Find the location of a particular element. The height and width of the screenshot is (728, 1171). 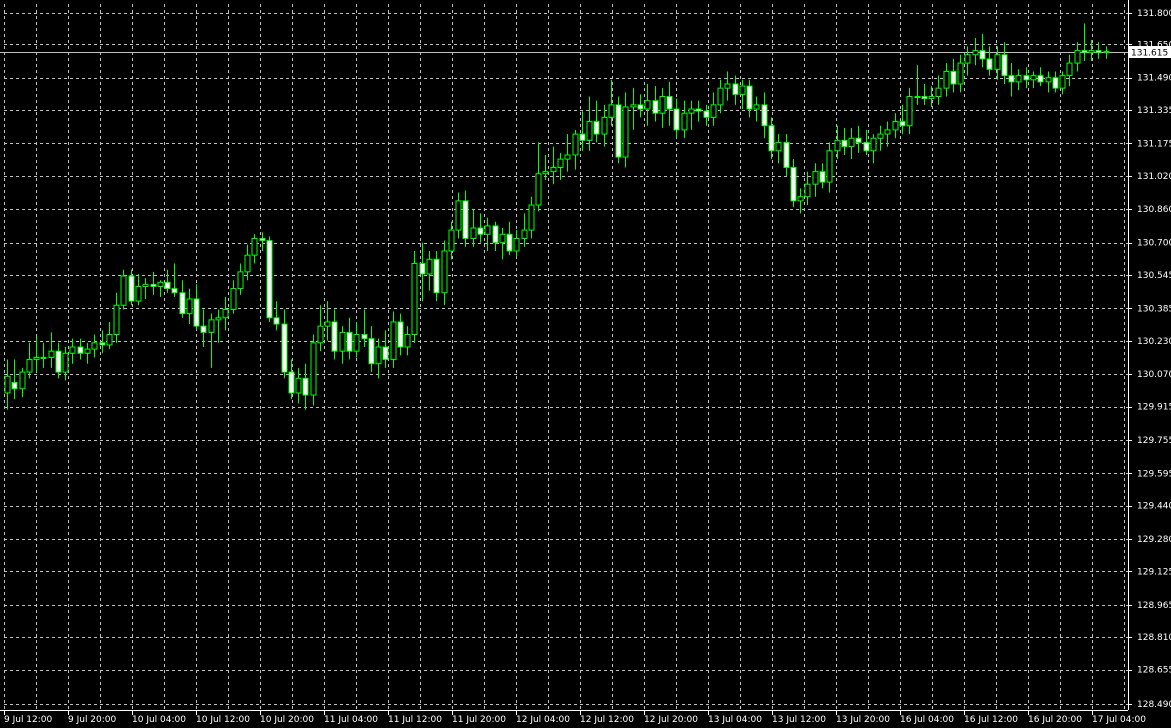

x-tick-label: 13 Jul 04:00 is located at coordinates (735, 720).